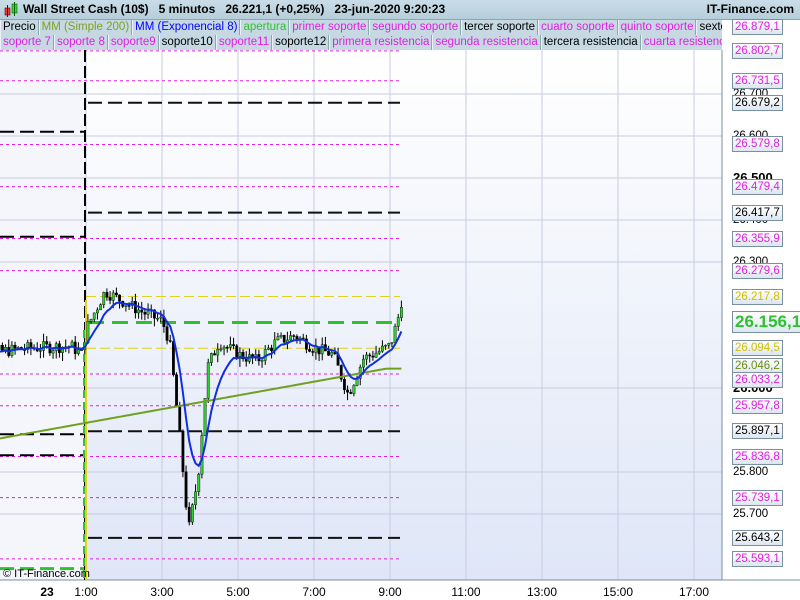 This screenshot has width=800, height=600. I want to click on legend-item: primer soporte, so click(329, 27).